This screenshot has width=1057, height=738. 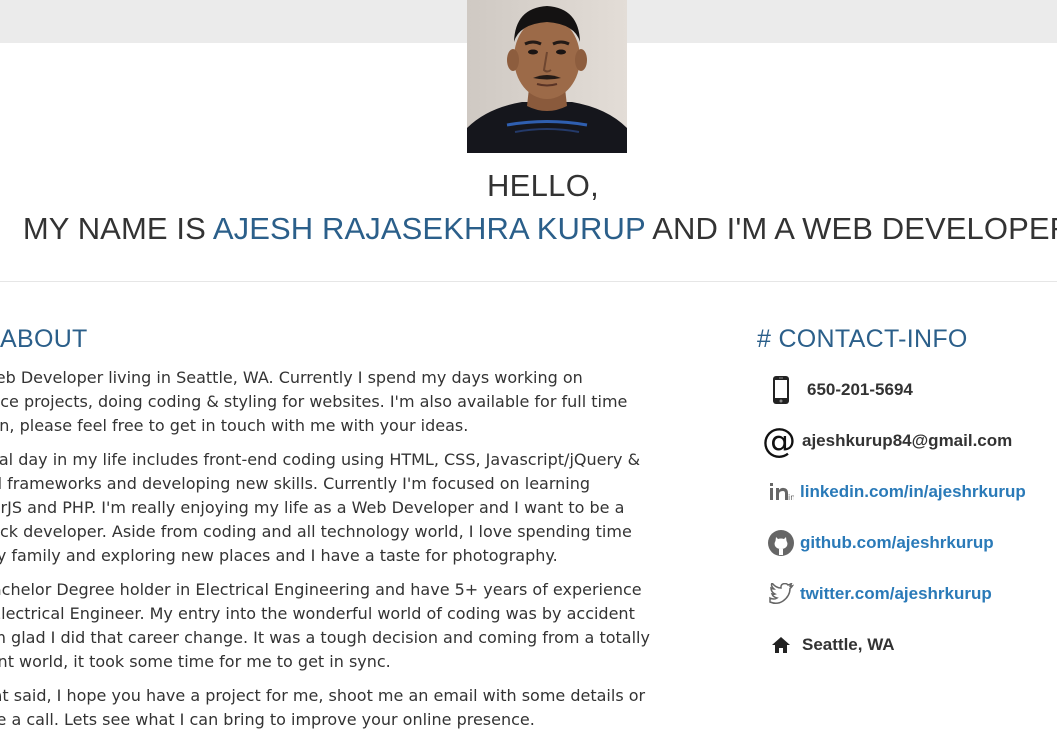 I want to click on hero-name-prefix: MY NAME IS, so click(x=117, y=228).